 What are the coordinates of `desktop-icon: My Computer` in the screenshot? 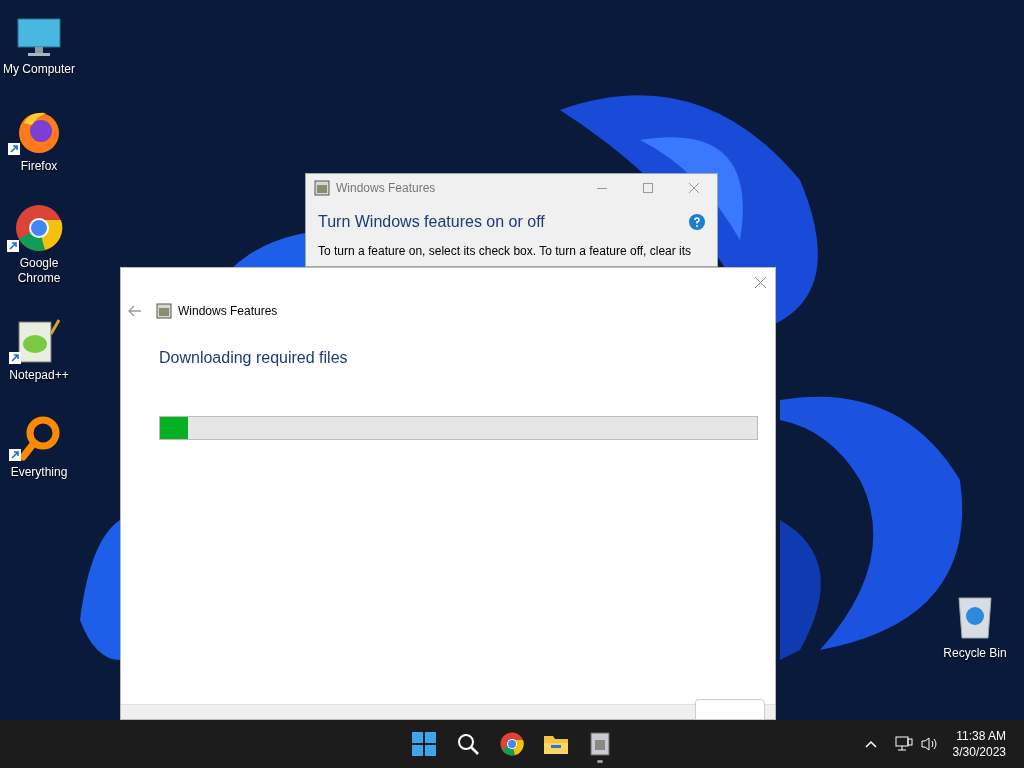 It's located at (39, 43).